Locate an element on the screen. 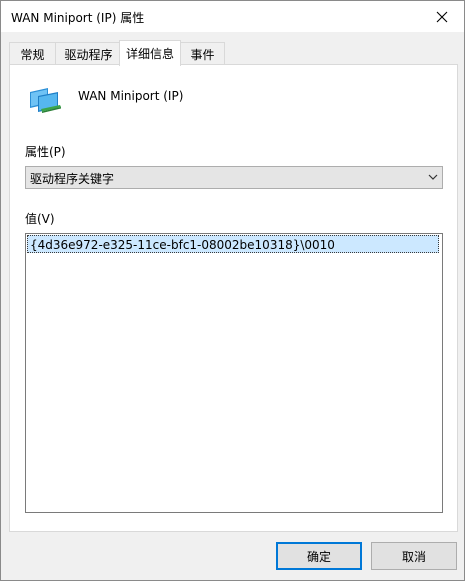 This screenshot has height=581, width=465. property-selected-value: 驱动程序关键字 is located at coordinates (72, 179).